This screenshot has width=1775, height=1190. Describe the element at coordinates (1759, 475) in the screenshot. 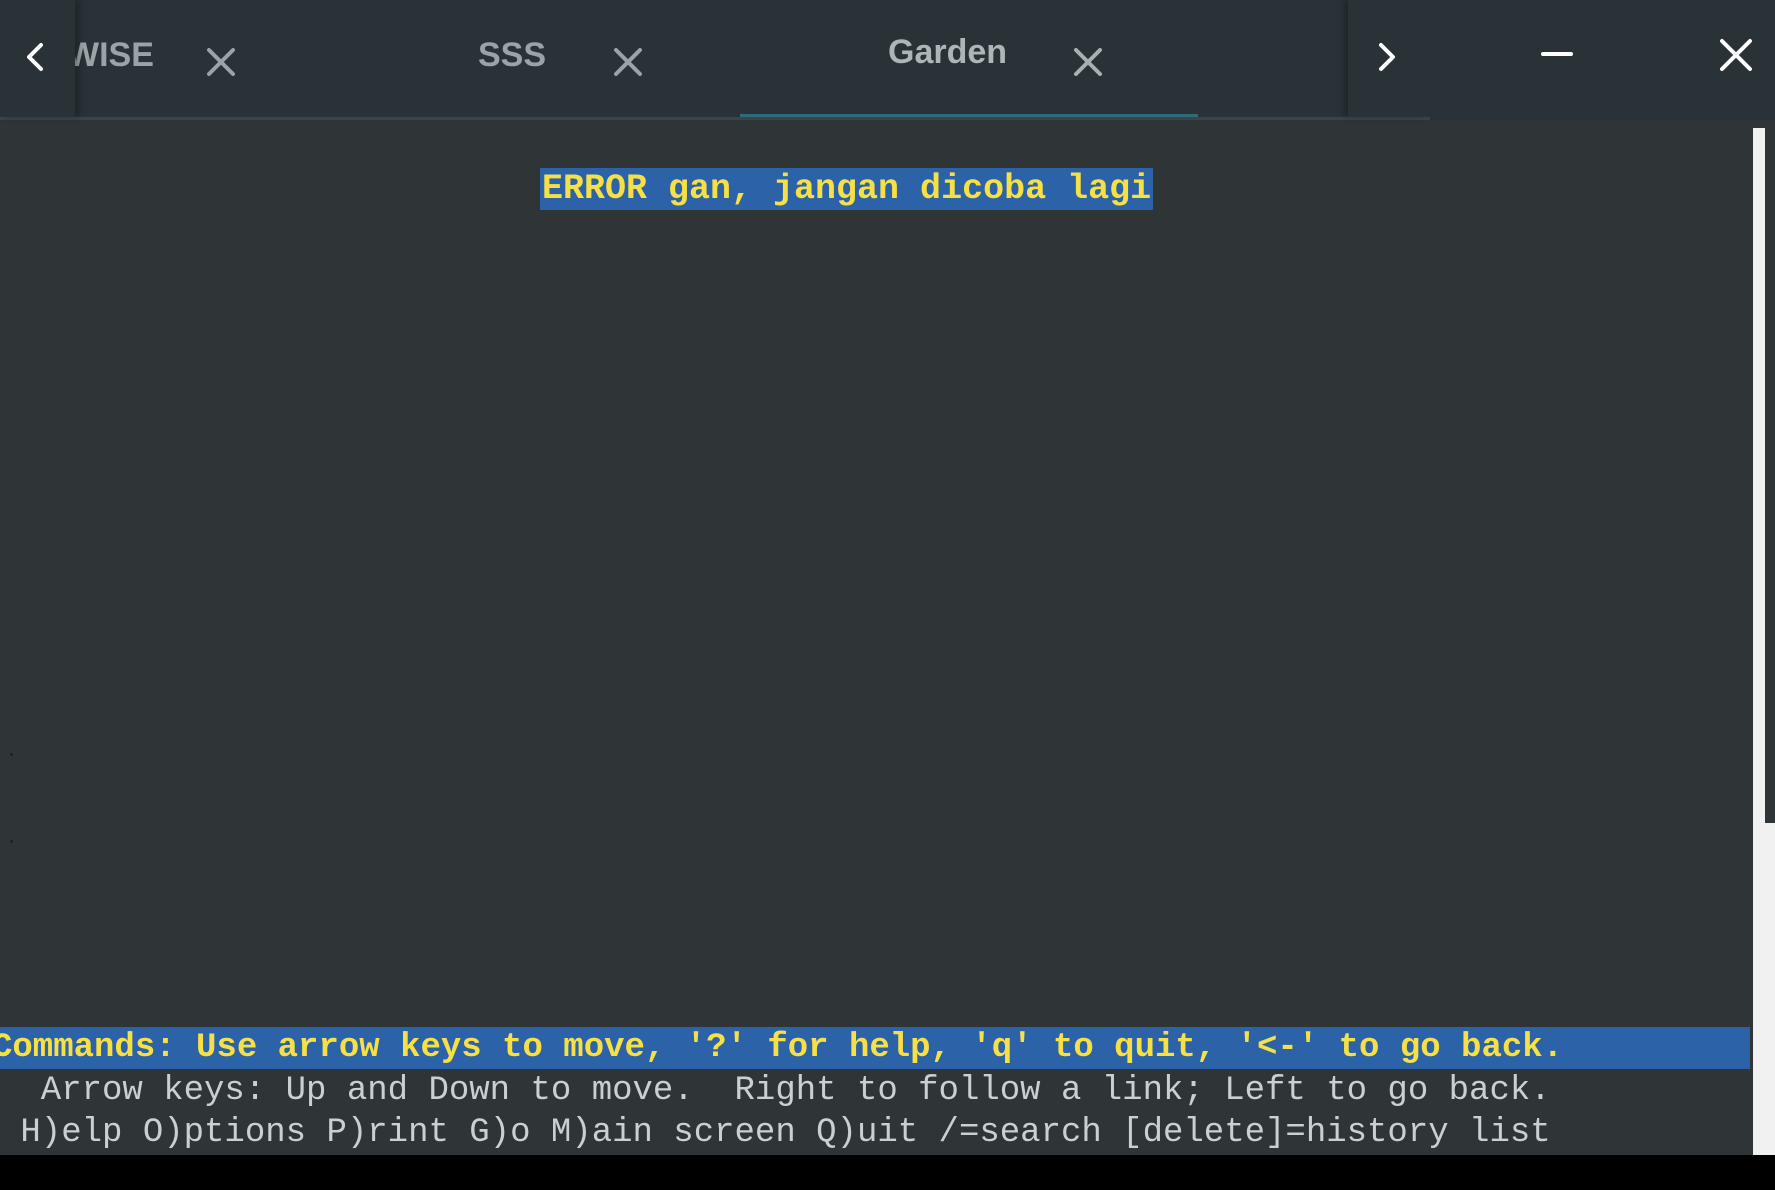

I see `scrollbar-thumb` at that location.